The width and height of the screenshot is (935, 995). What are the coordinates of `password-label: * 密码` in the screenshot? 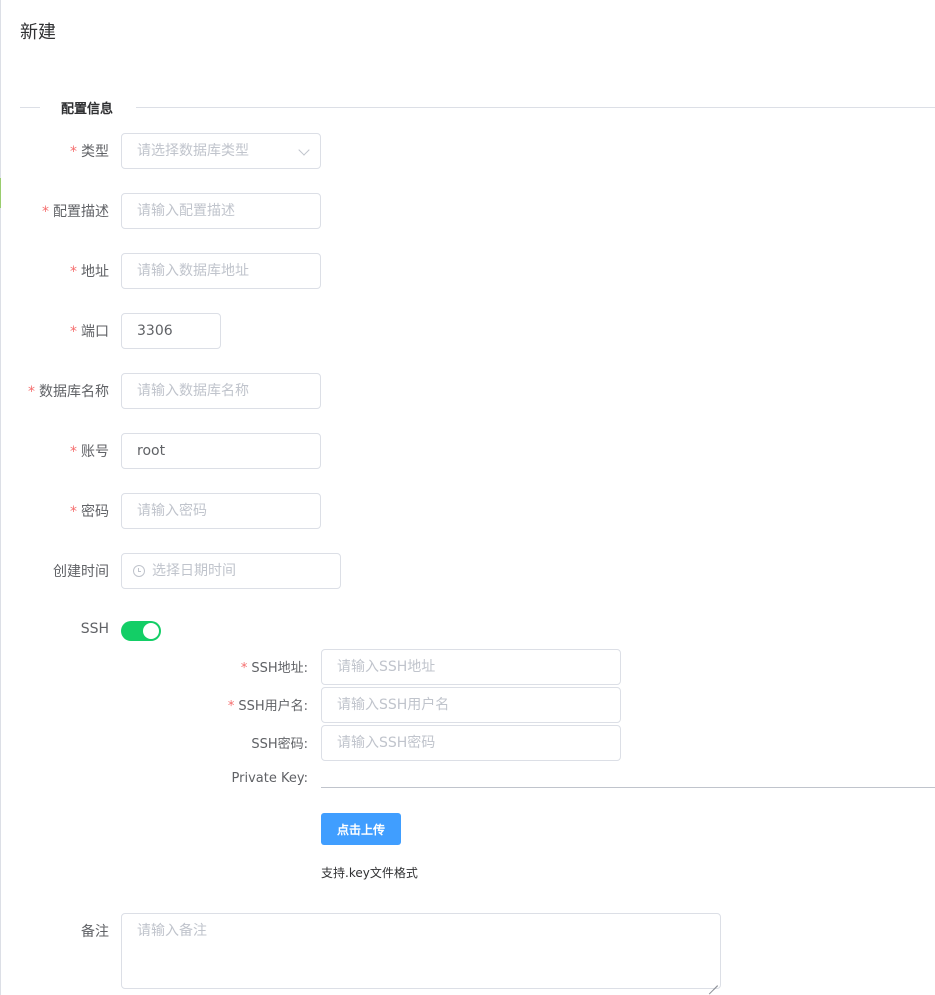 It's located at (89, 512).